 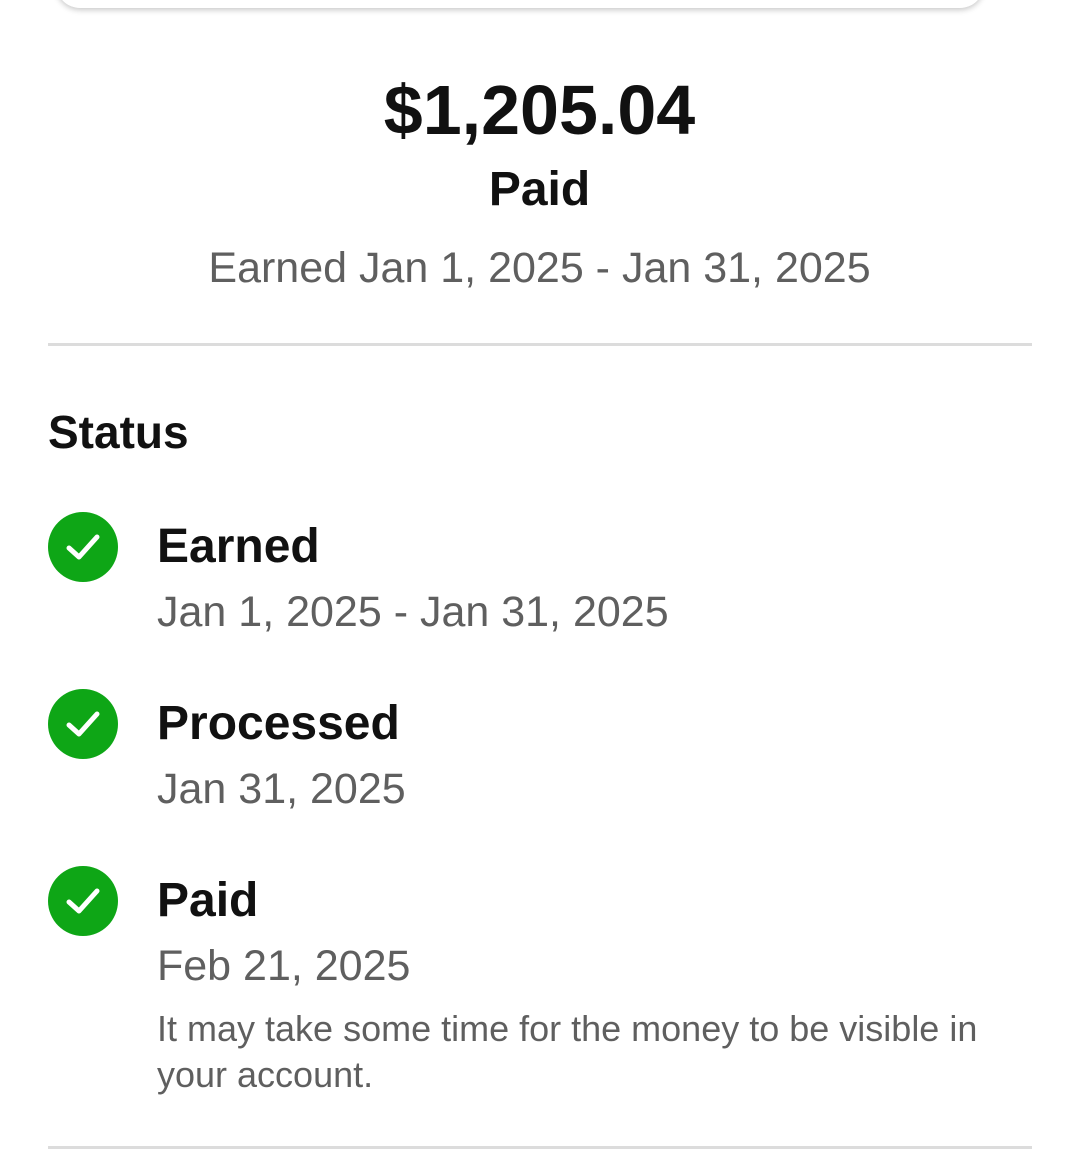 I want to click on previous-card-edge, so click(x=520, y=4).